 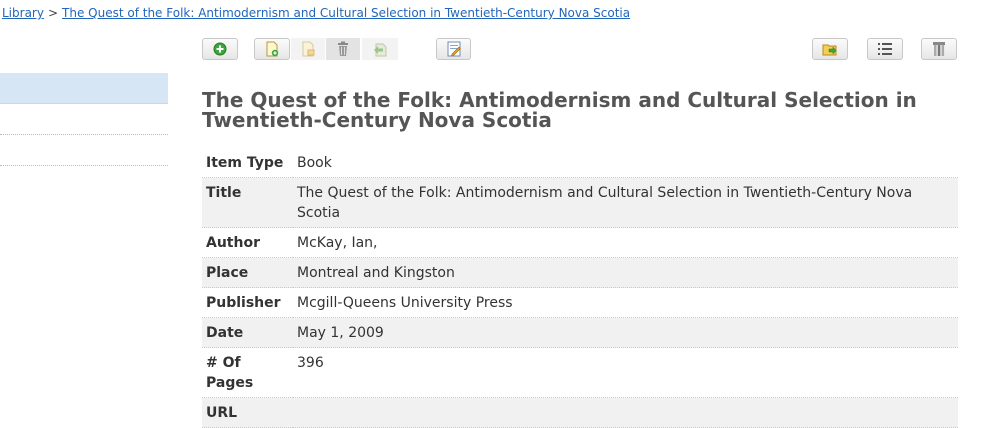 I want to click on field-row: URL, so click(x=580, y=412).